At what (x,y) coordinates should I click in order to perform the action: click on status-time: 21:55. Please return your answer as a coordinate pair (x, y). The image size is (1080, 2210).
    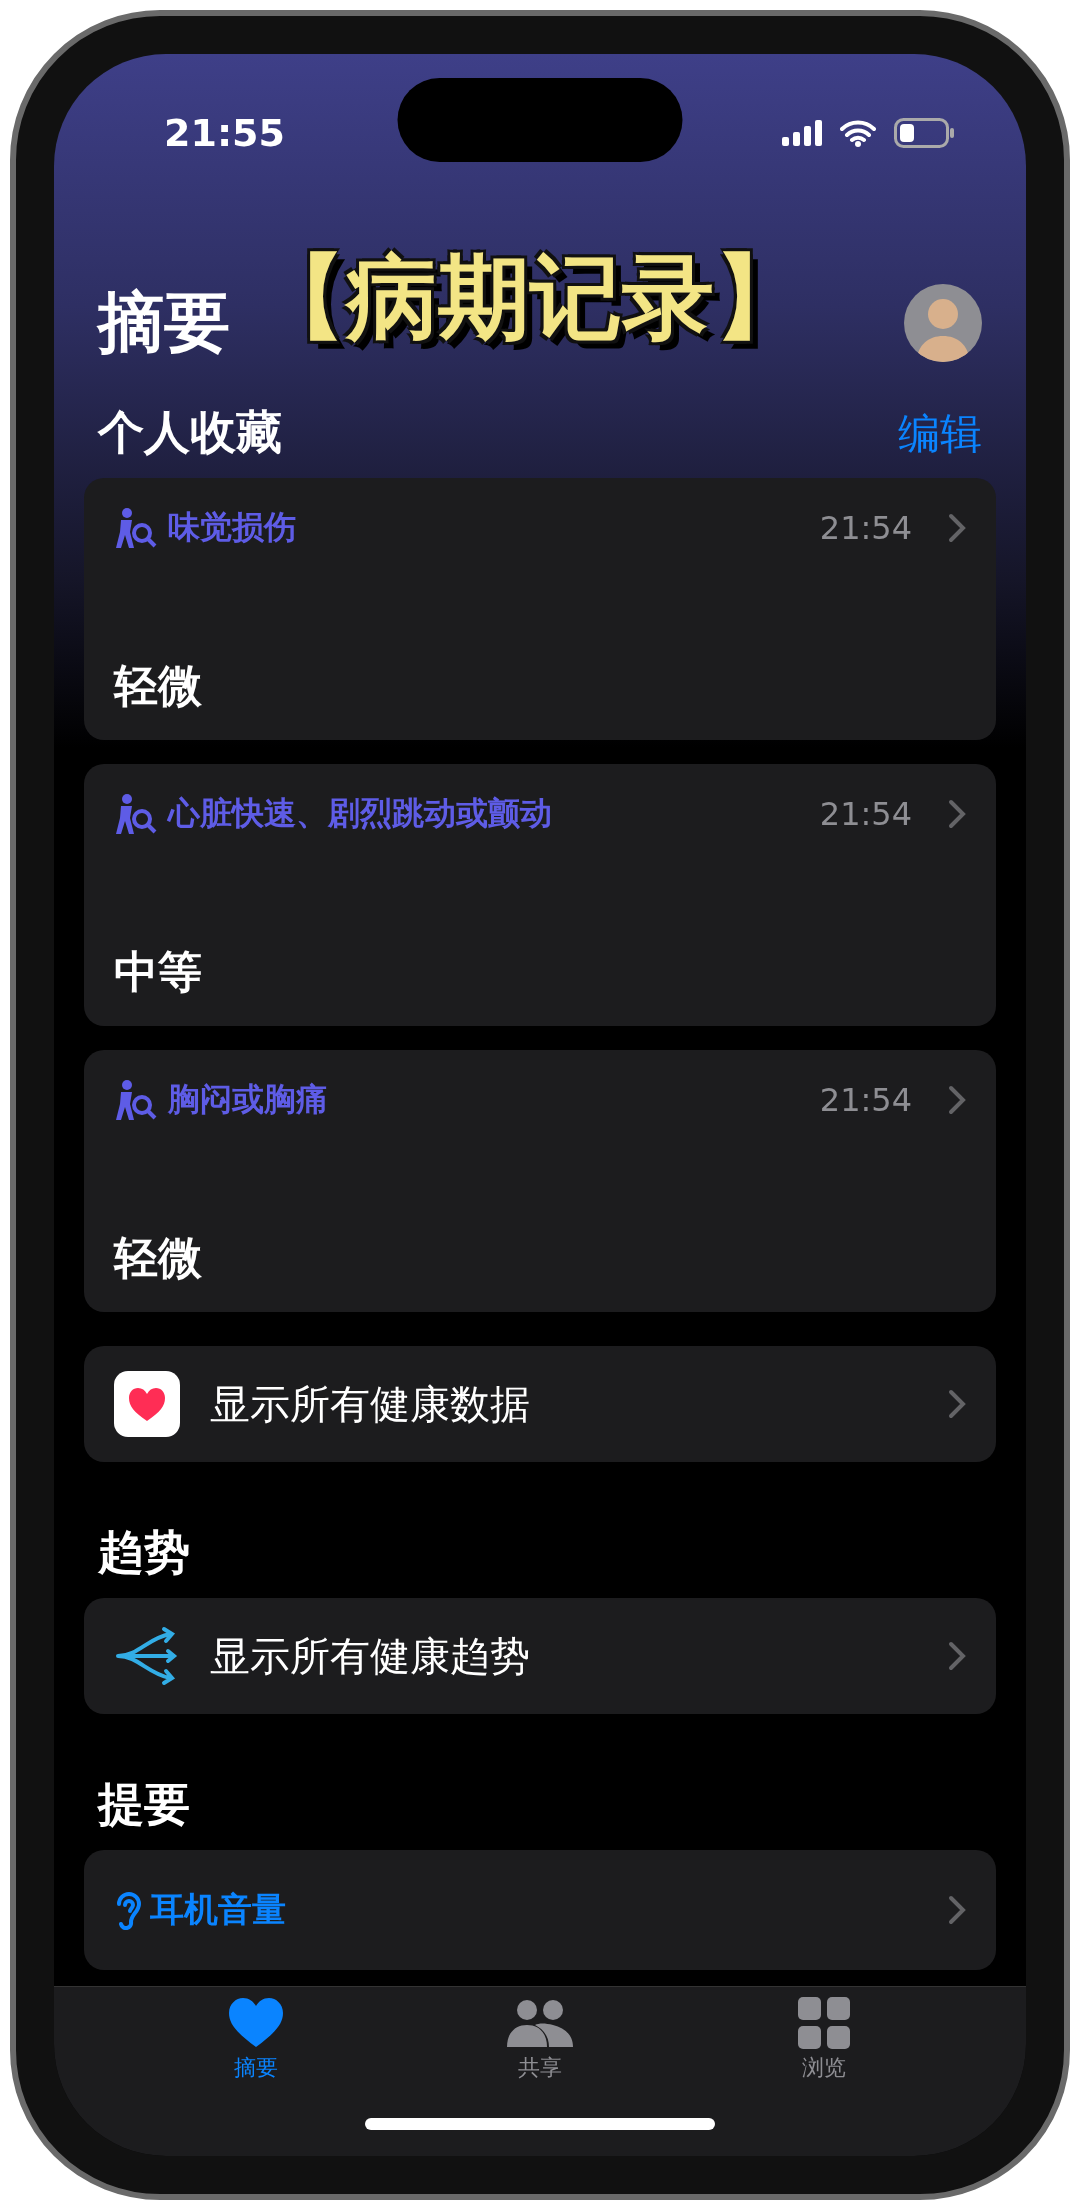
    Looking at the image, I should click on (224, 133).